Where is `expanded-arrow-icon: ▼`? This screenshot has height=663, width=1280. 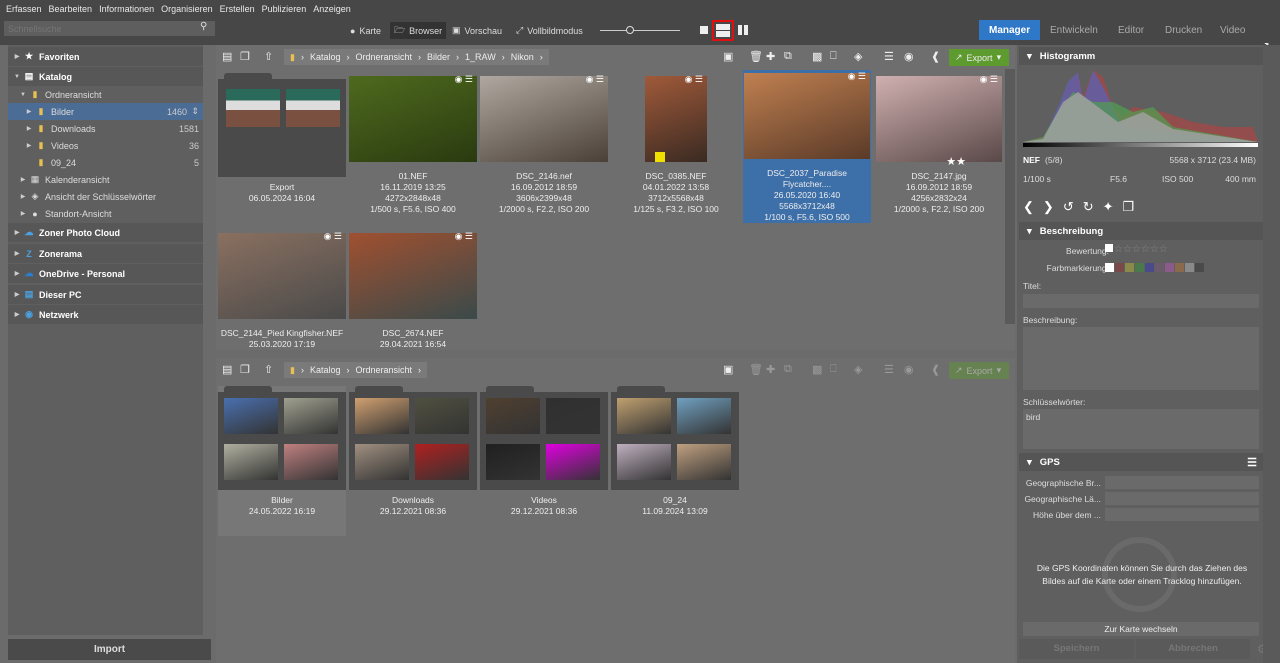 expanded-arrow-icon: ▼ is located at coordinates (23, 95).